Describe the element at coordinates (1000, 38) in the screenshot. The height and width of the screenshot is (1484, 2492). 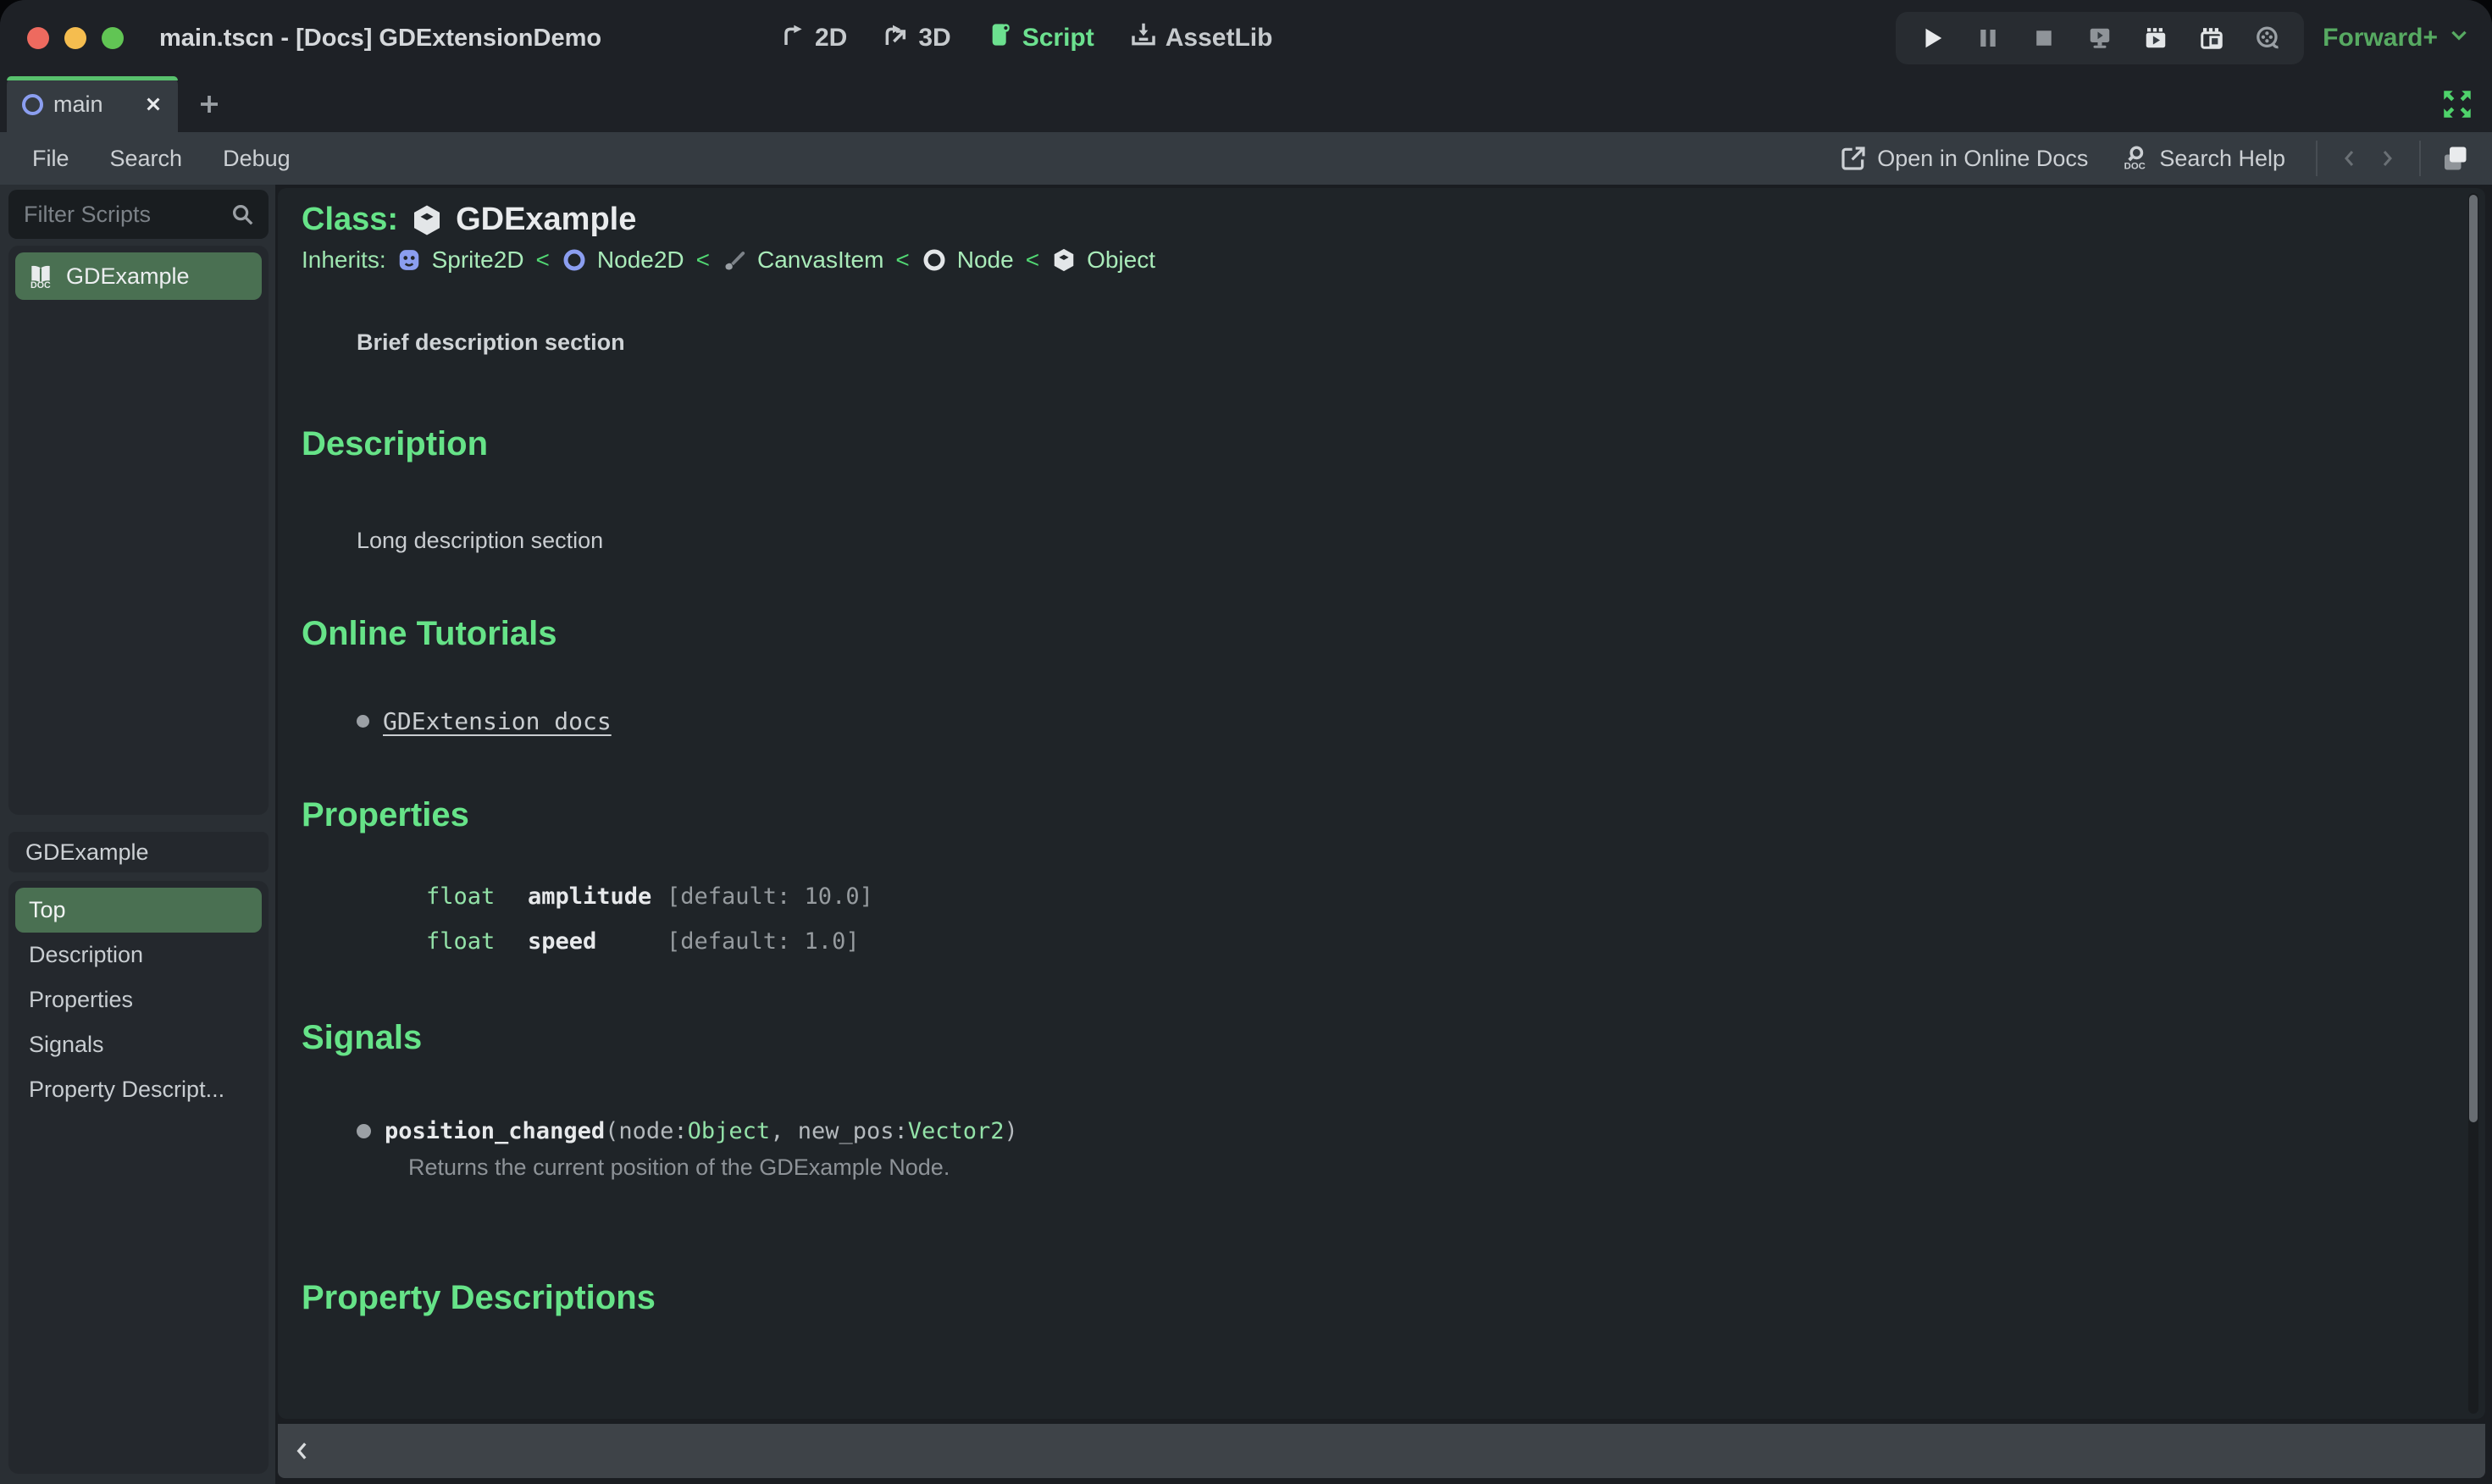
I see `script-workspace-icon` at that location.